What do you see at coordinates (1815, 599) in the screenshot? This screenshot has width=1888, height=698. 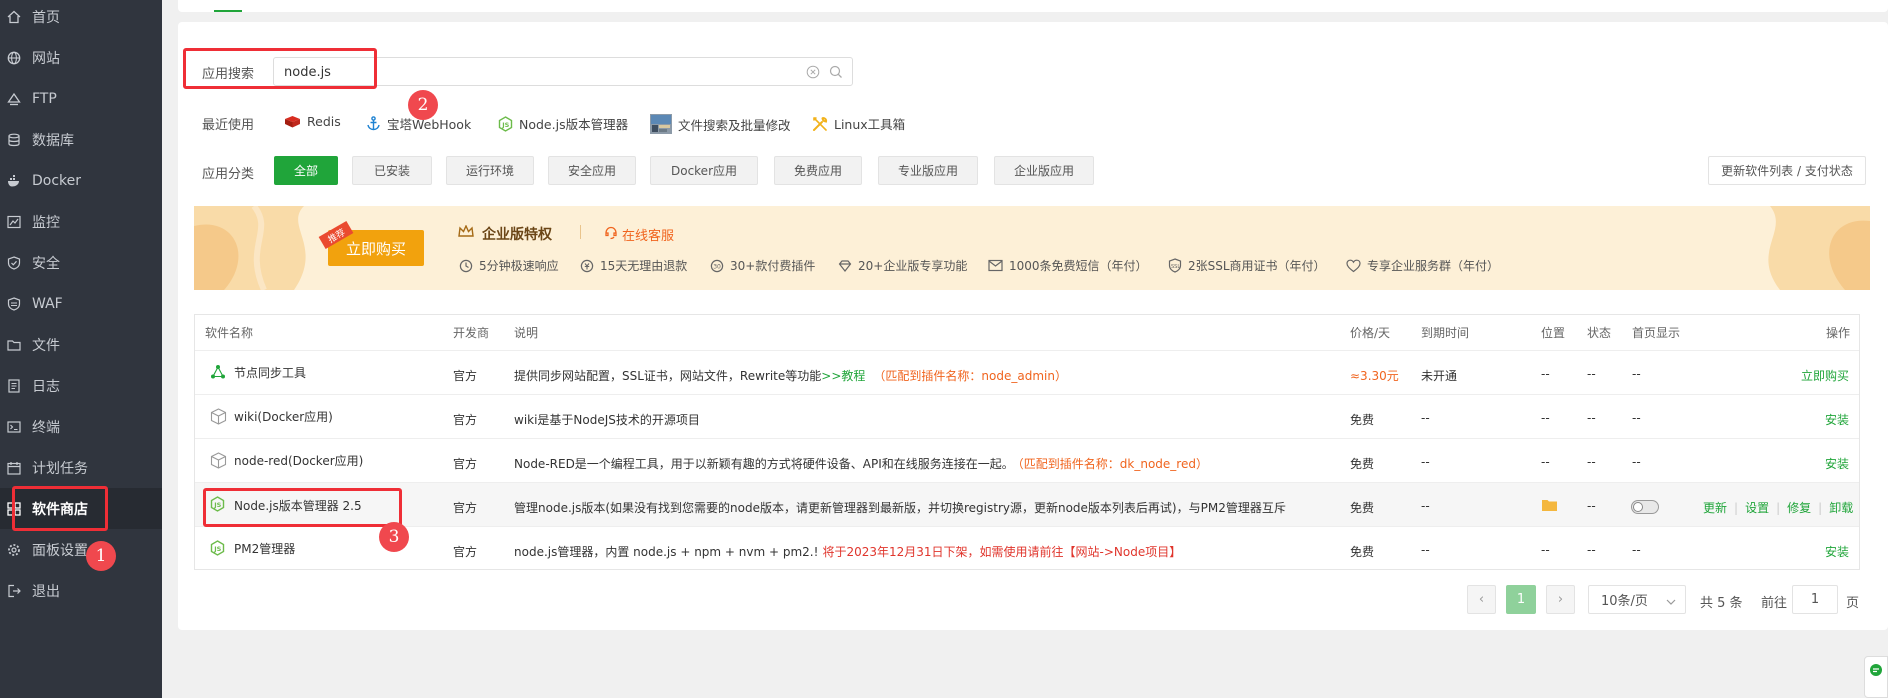 I see `goto-page-input: 1` at bounding box center [1815, 599].